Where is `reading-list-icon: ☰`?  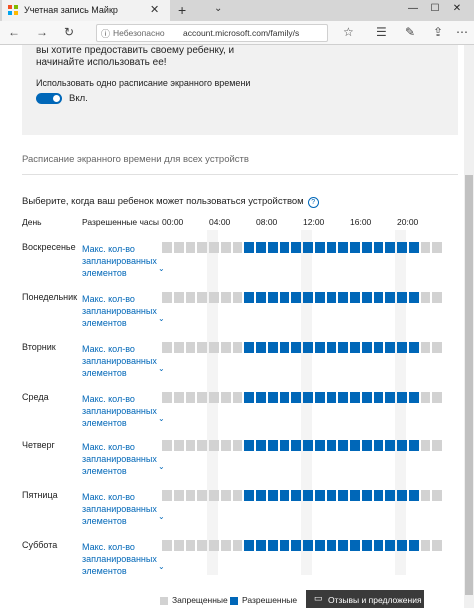 reading-list-icon: ☰ is located at coordinates (381, 32).